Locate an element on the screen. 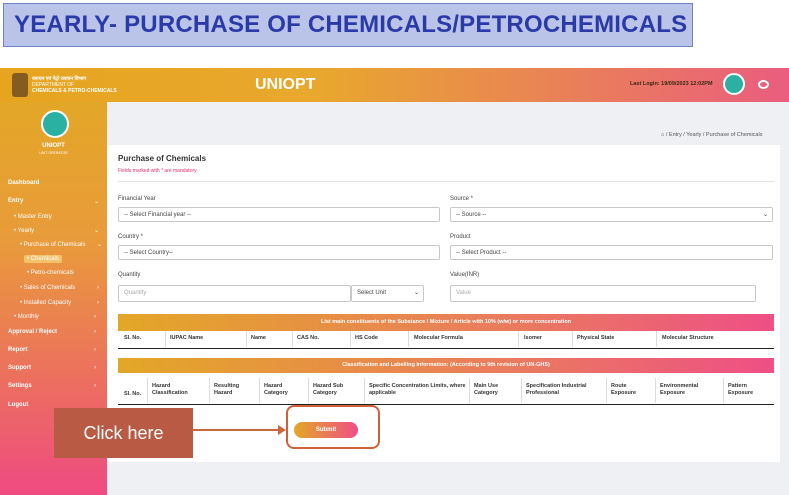 The height and width of the screenshot is (495, 789). table-header: Isomer is located at coordinates (533, 338).